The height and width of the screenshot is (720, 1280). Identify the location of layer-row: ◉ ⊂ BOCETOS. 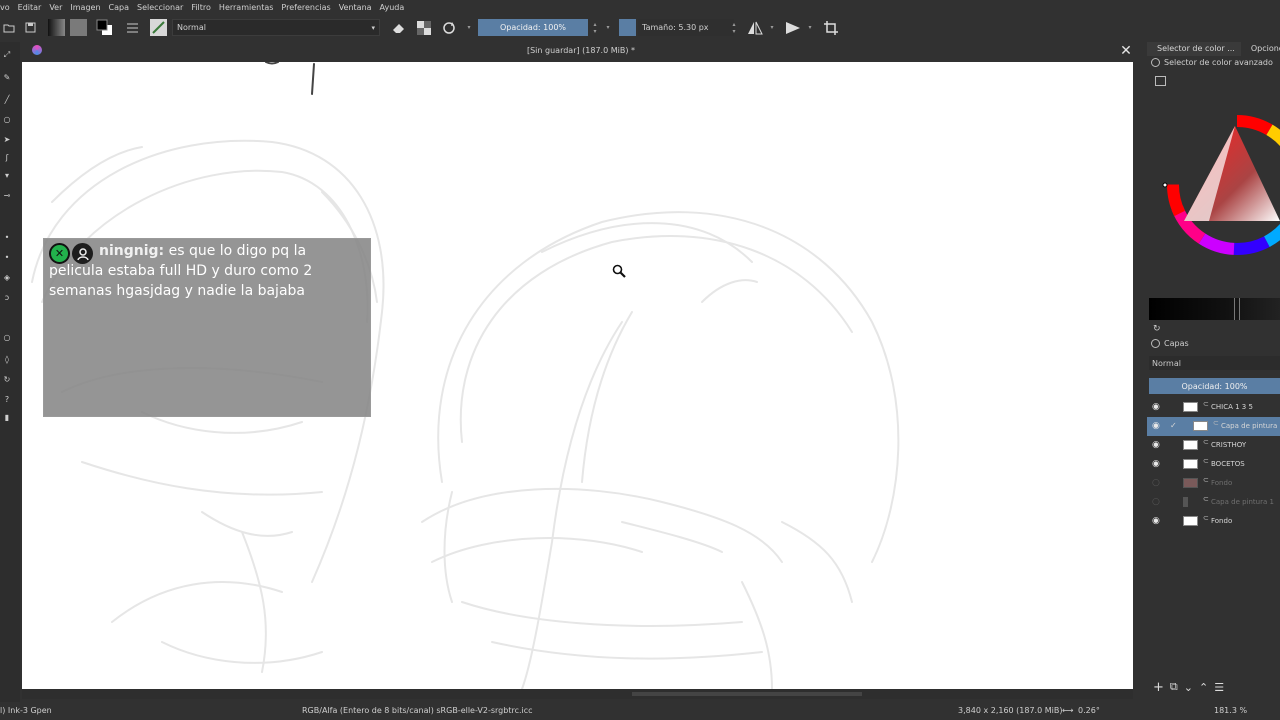
(1213, 464).